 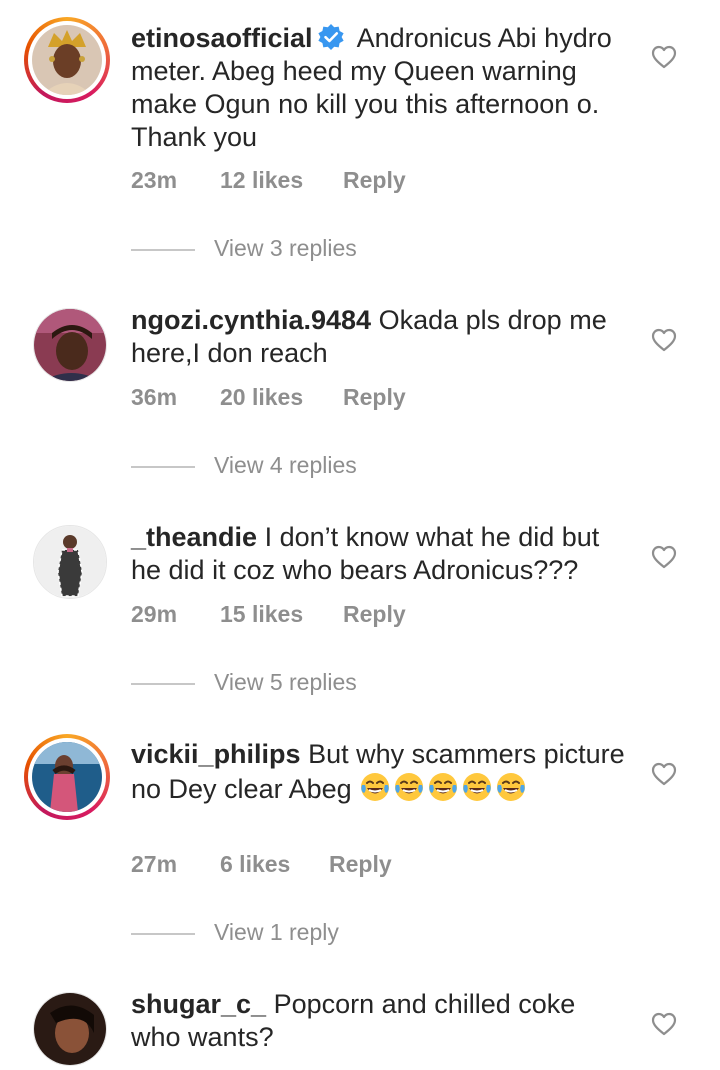 What do you see at coordinates (330, 37) in the screenshot?
I see `verified-badge-icon` at bounding box center [330, 37].